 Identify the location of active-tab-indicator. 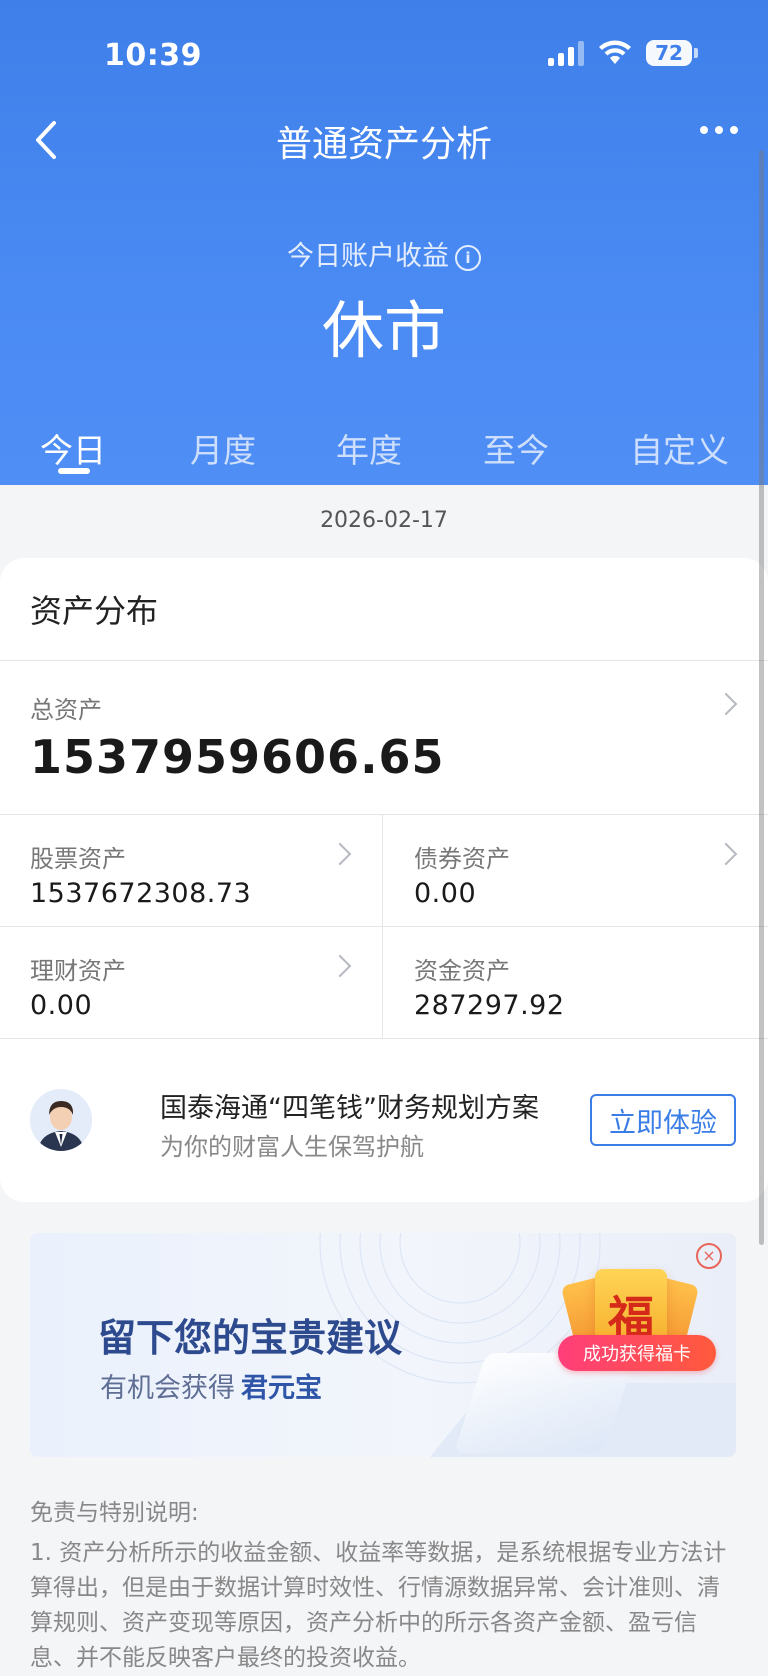
(74, 471).